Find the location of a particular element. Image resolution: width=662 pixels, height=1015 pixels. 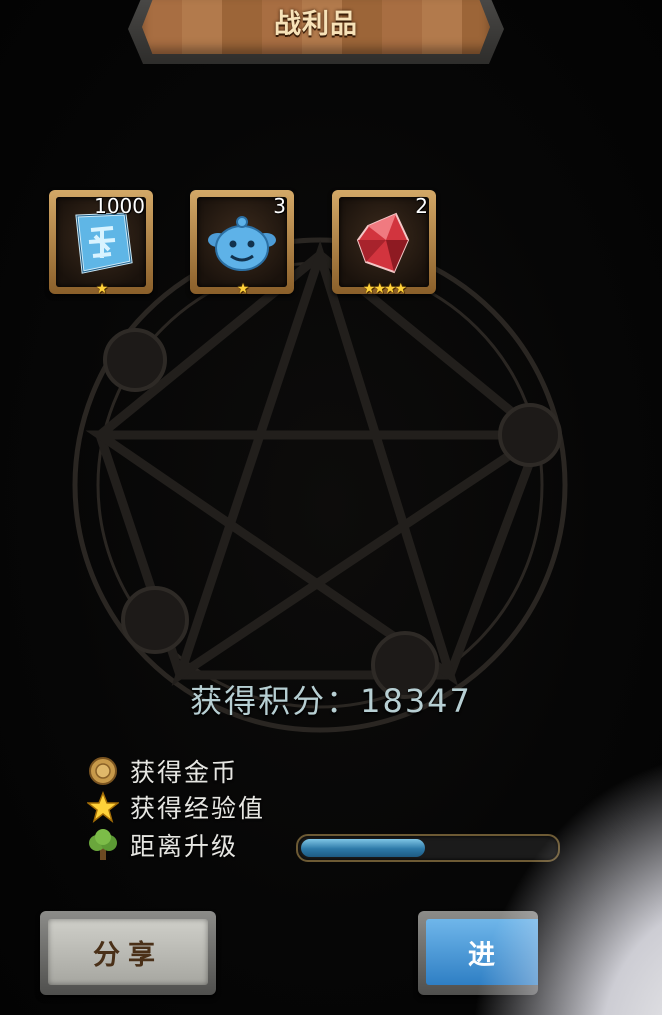

title-banner: 战利品 is located at coordinates (316, 32).